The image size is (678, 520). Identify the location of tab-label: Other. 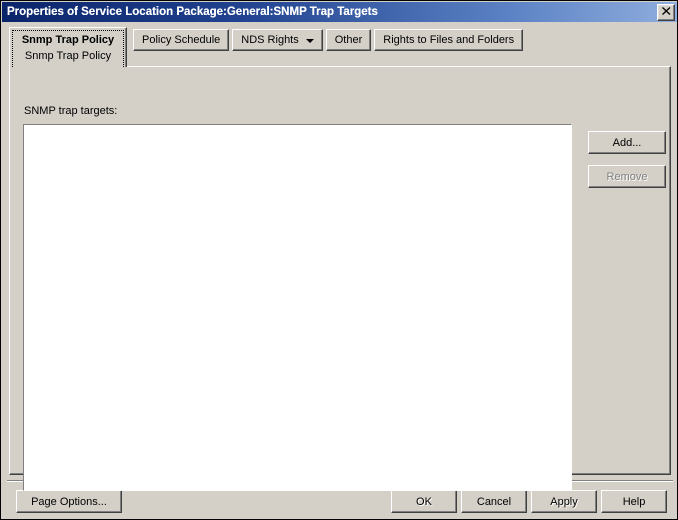
(348, 40).